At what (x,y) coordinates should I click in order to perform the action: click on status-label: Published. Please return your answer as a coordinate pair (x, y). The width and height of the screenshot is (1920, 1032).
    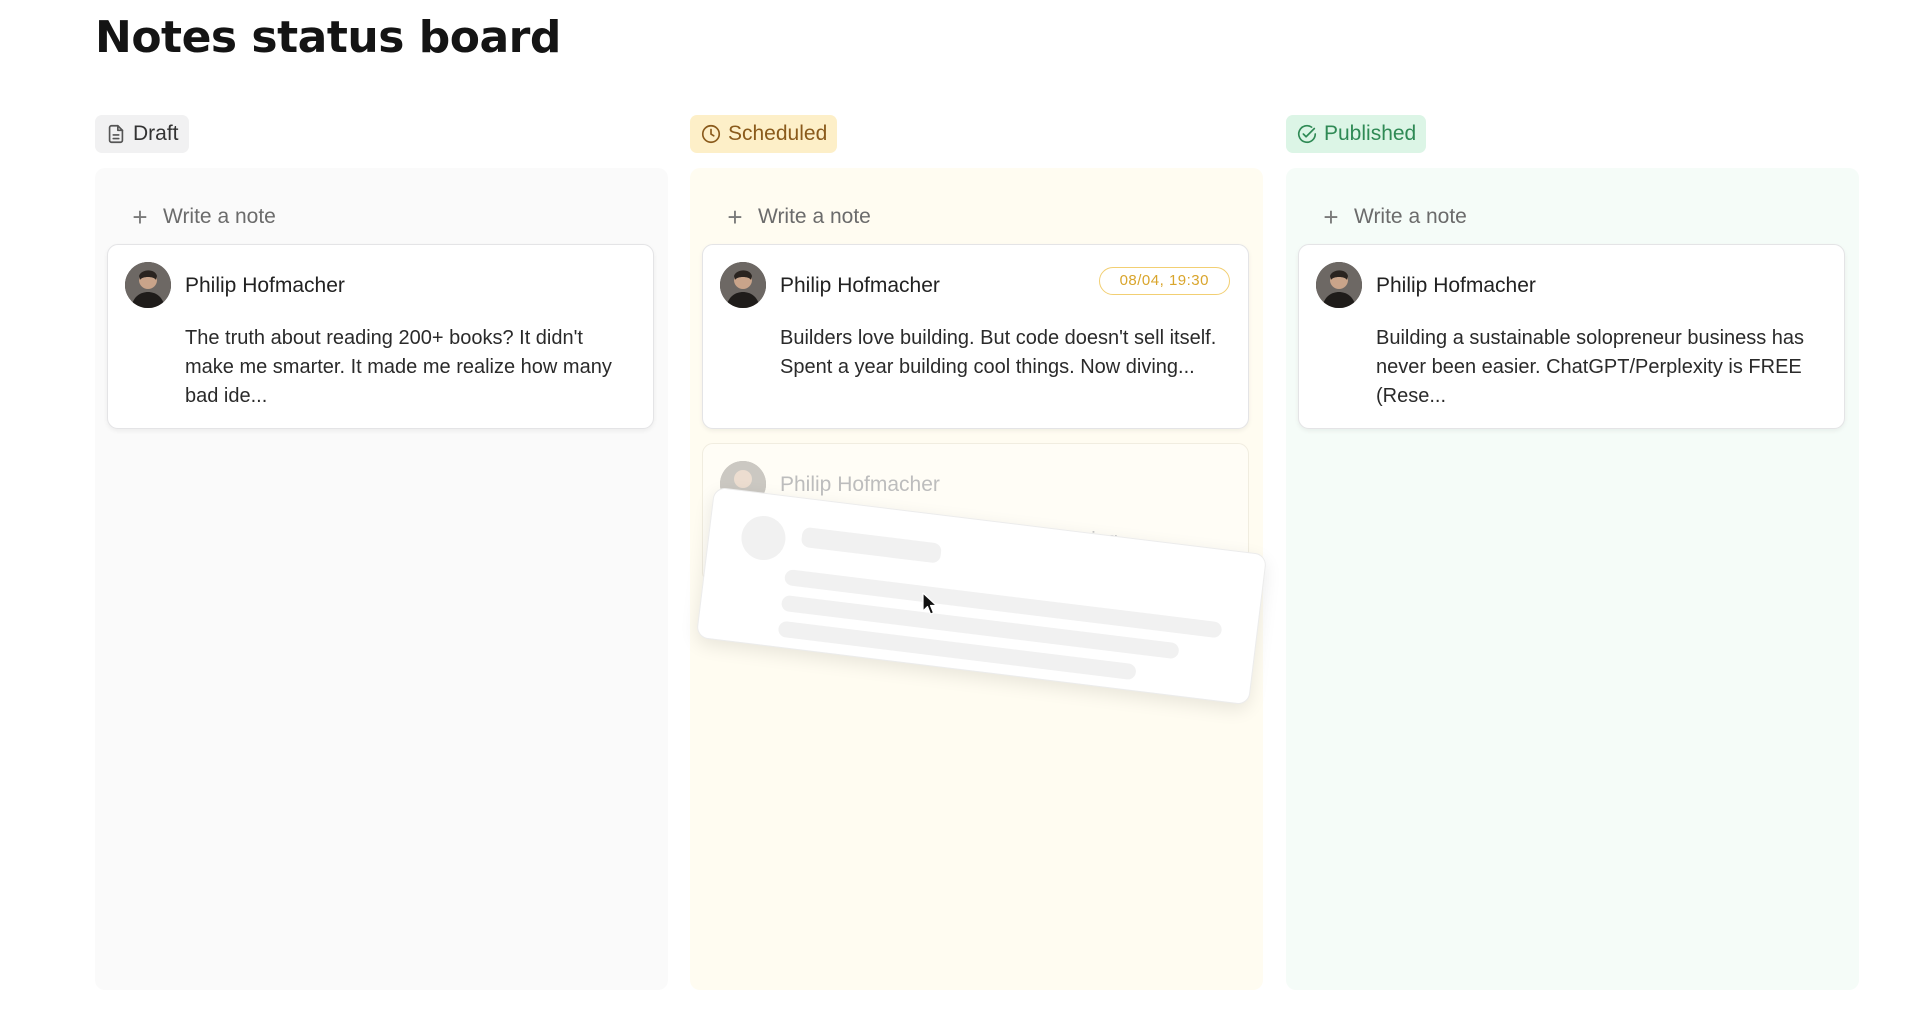
    Looking at the image, I should click on (1370, 133).